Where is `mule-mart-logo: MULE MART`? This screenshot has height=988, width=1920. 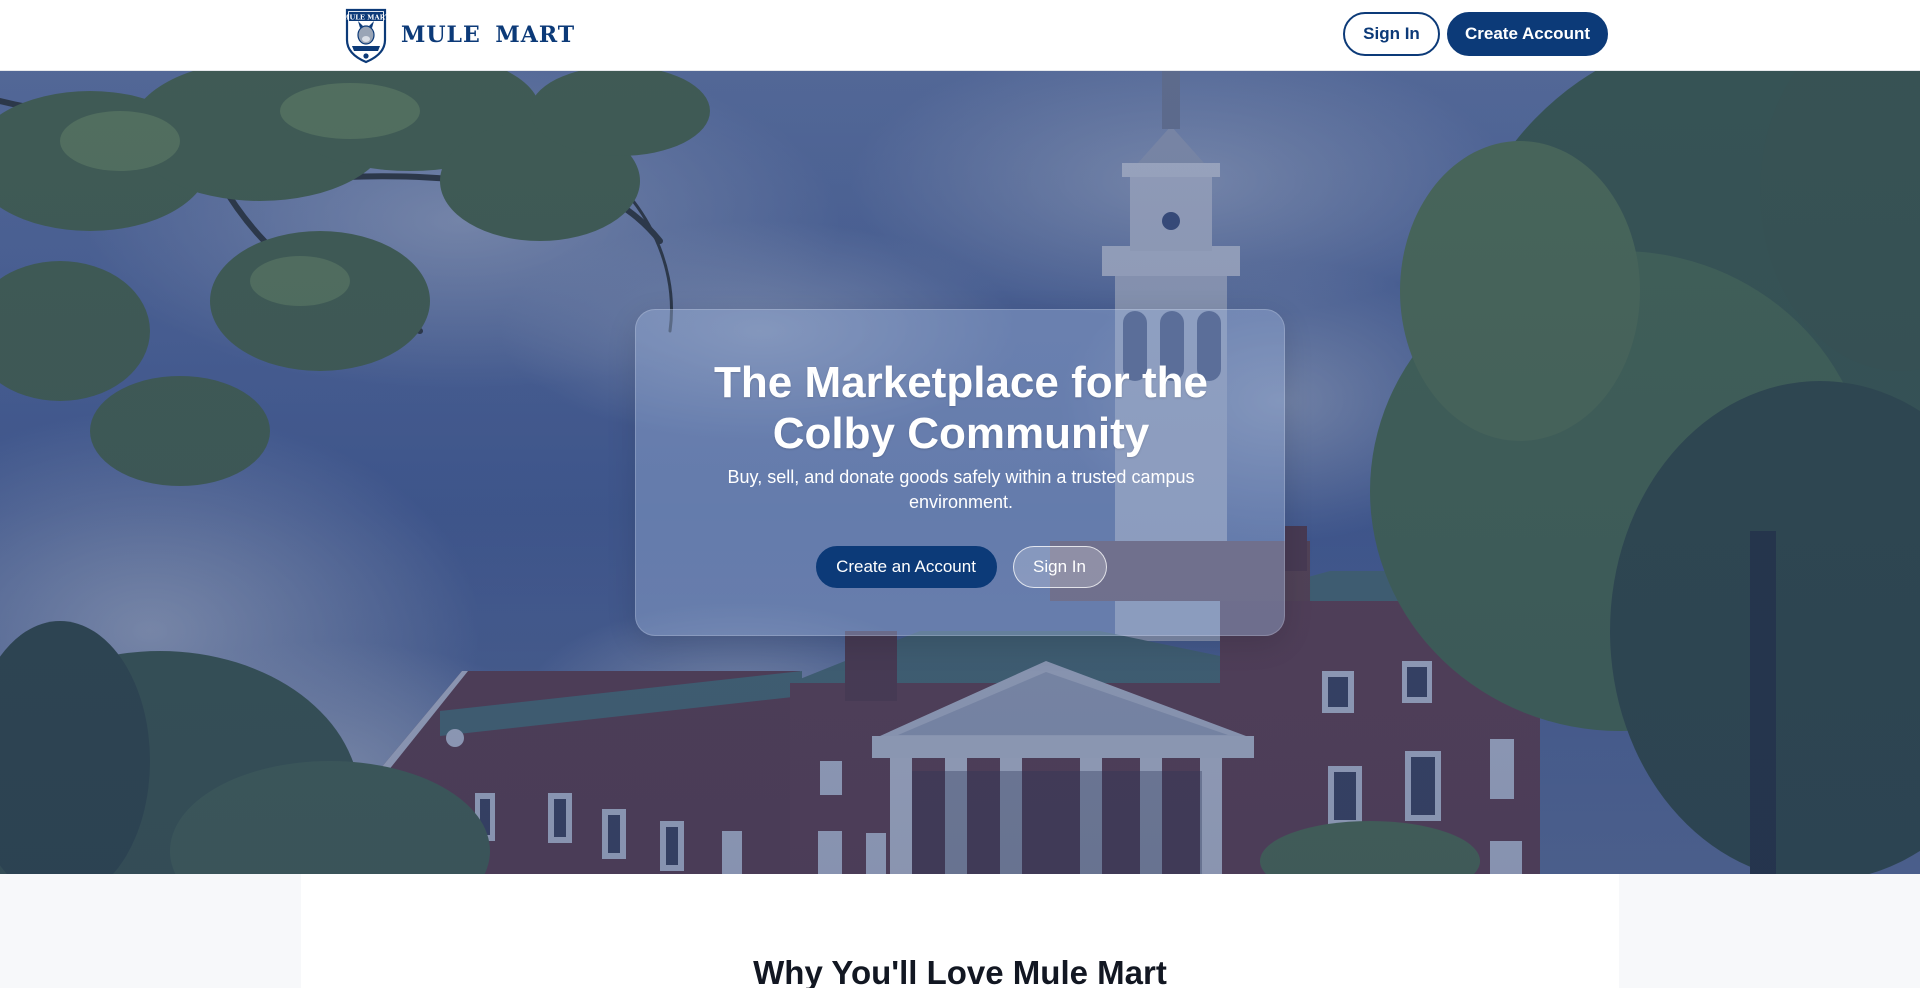
mule-mart-logo: MULE MART is located at coordinates (366, 36).